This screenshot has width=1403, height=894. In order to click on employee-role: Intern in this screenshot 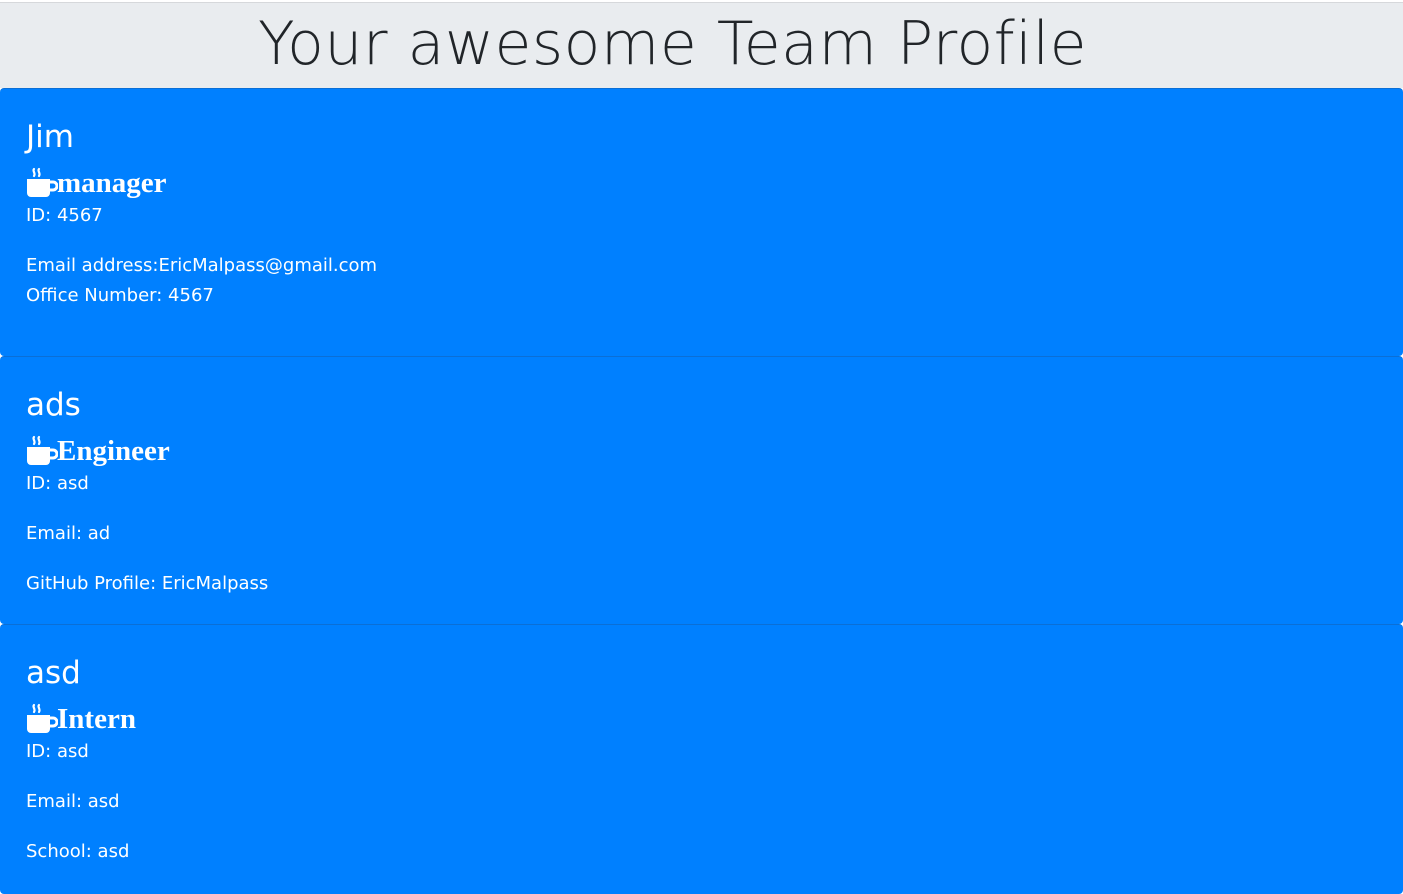, I will do `click(81, 719)`.